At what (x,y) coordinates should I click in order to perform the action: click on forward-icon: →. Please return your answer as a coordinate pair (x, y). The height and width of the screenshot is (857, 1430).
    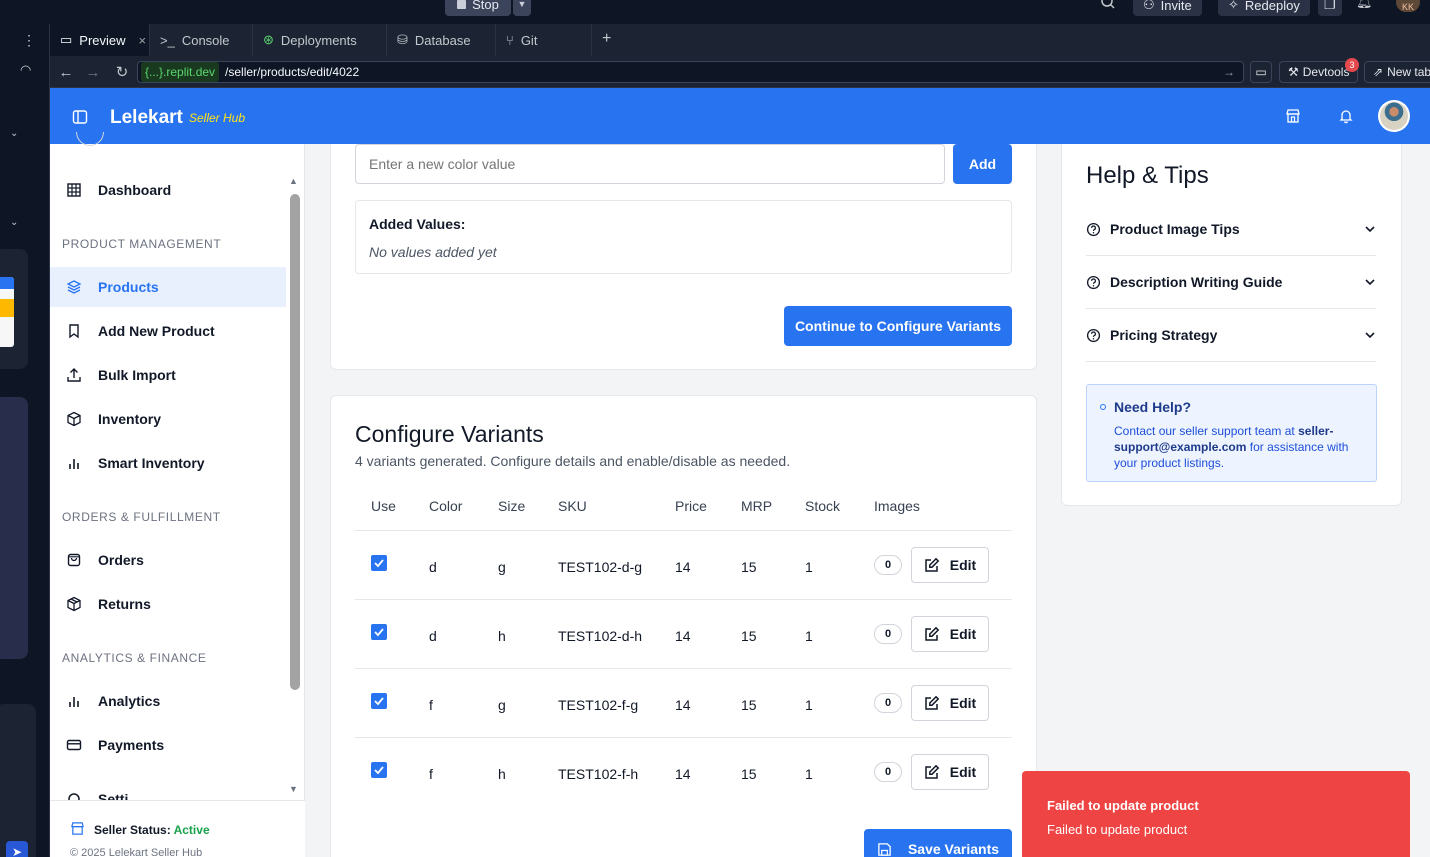
    Looking at the image, I should click on (93, 72).